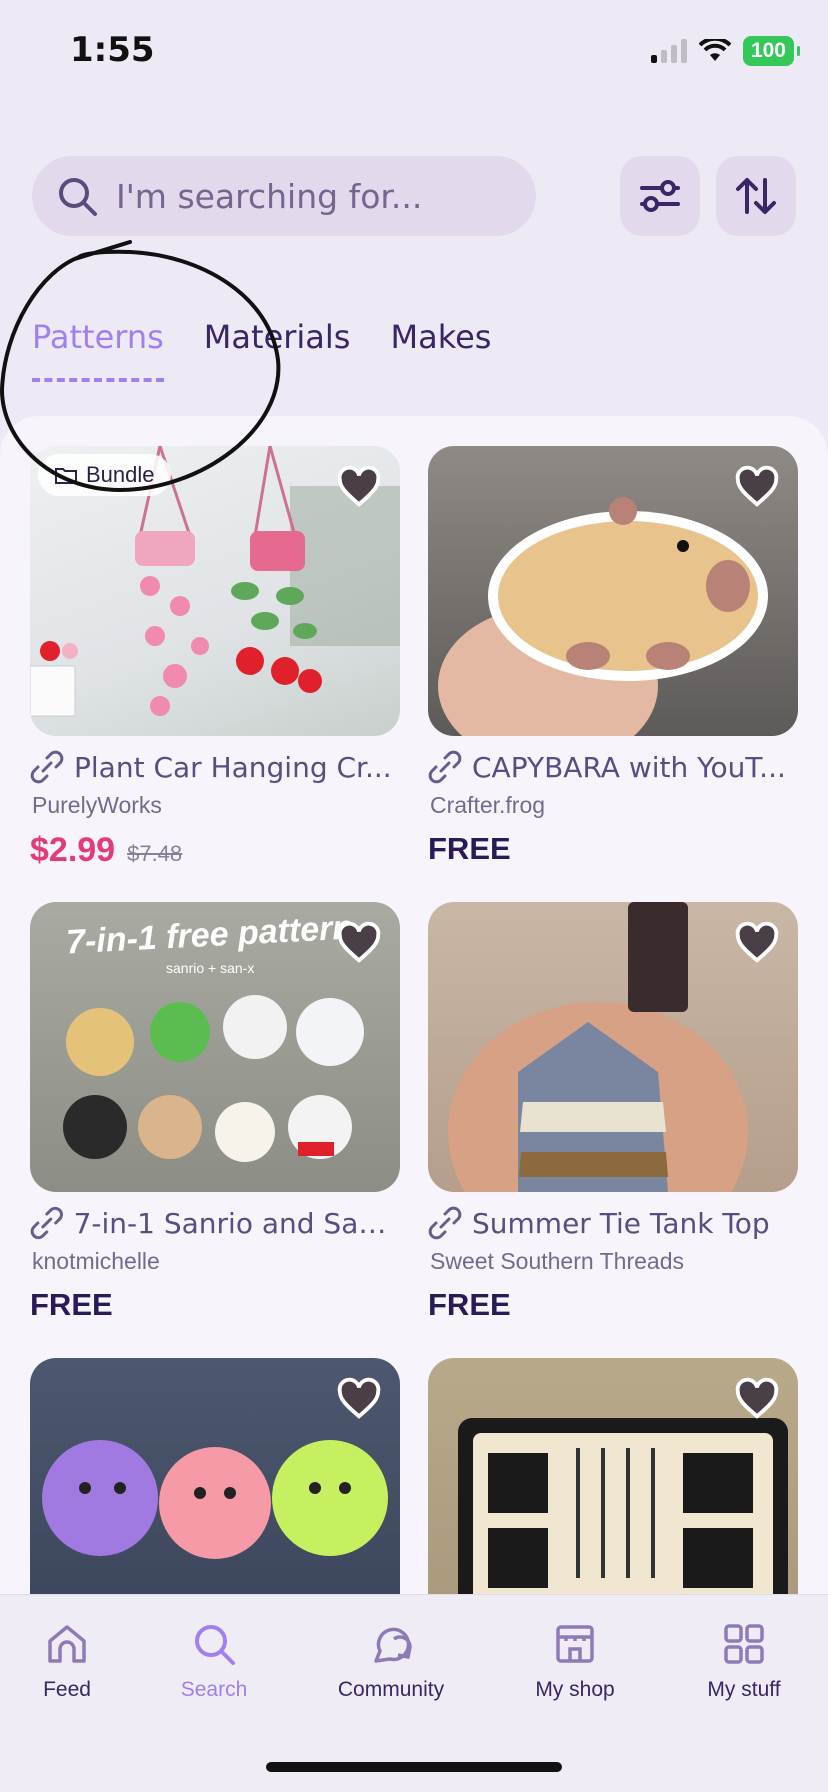 Image resolution: width=828 pixels, height=1792 pixels. I want to click on original-price: $7.48, so click(155, 853).